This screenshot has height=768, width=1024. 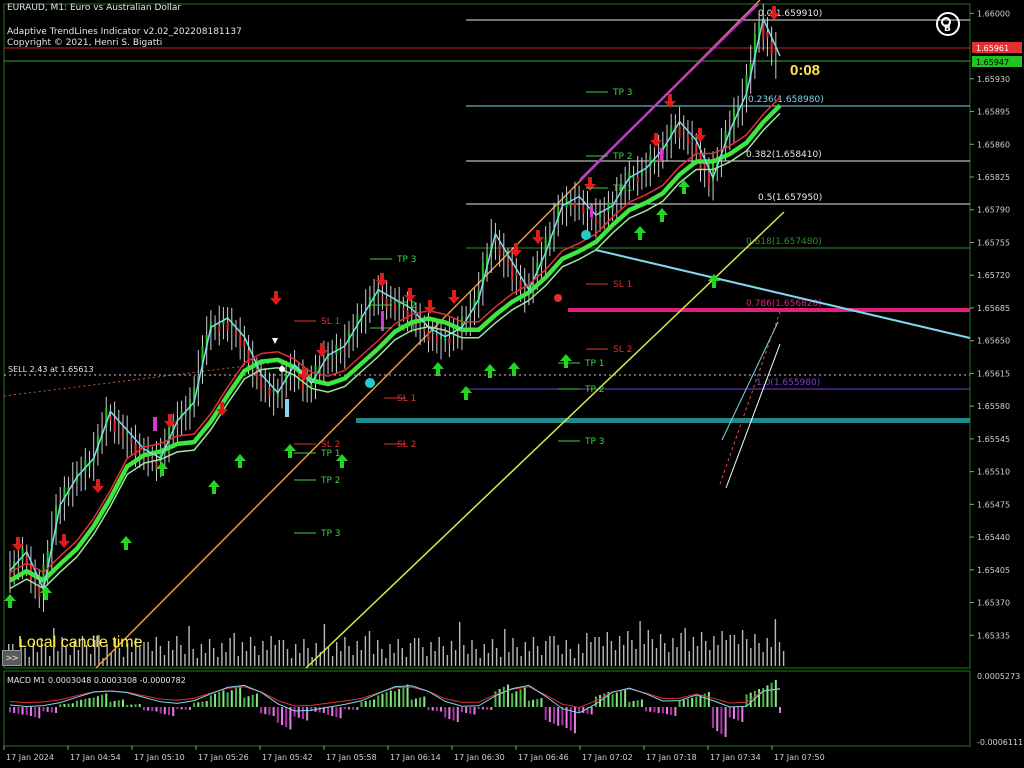 I want to click on signal-bar-marker, so click(x=155, y=424).